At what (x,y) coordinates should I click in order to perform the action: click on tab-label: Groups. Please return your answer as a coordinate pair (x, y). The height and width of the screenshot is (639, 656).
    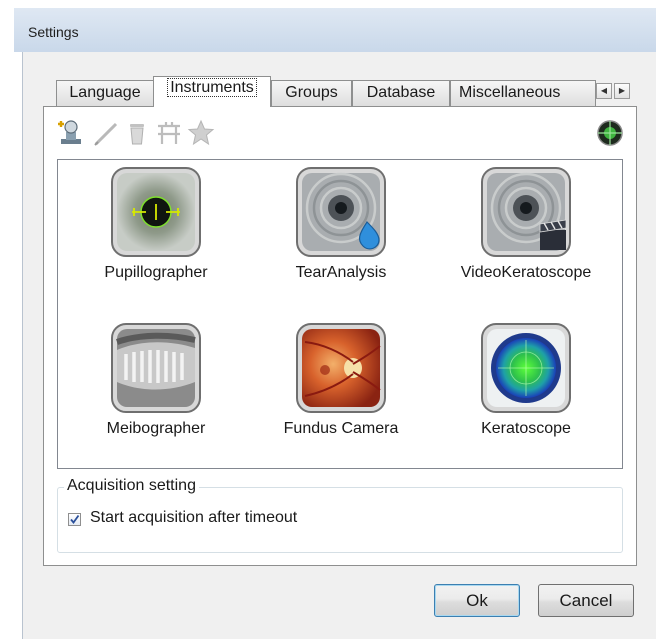
    Looking at the image, I should click on (311, 92).